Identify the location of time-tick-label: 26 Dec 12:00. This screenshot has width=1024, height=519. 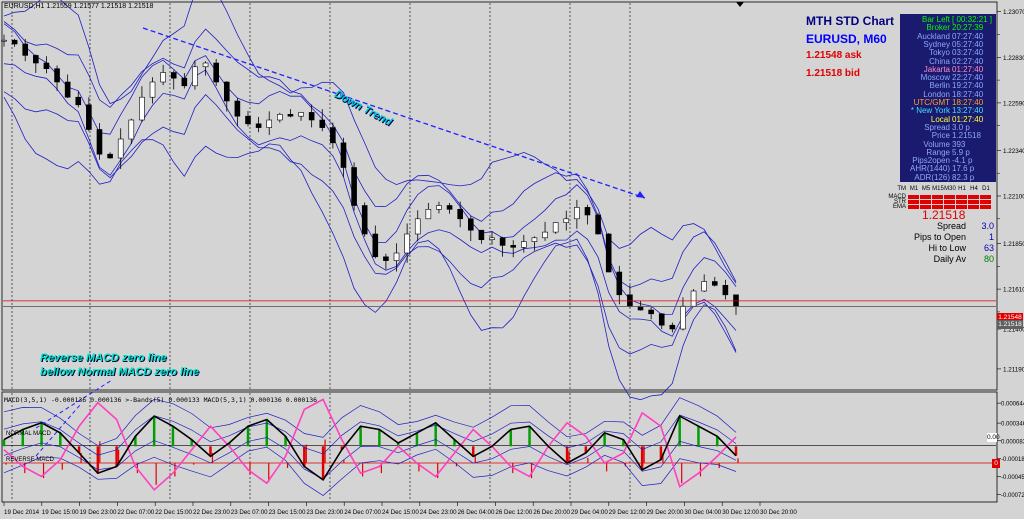
(513, 512).